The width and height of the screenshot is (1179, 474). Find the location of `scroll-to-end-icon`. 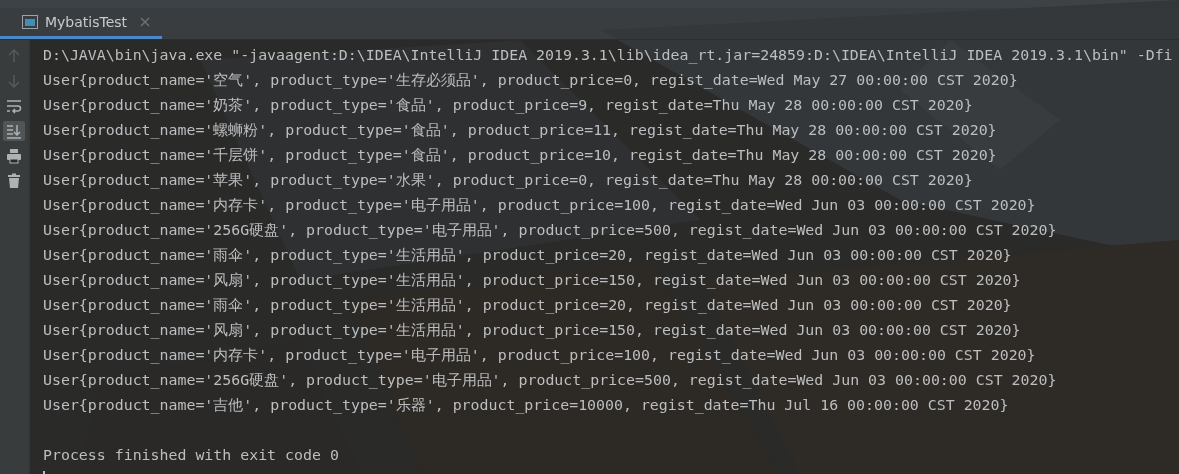

scroll-to-end-icon is located at coordinates (14, 131).